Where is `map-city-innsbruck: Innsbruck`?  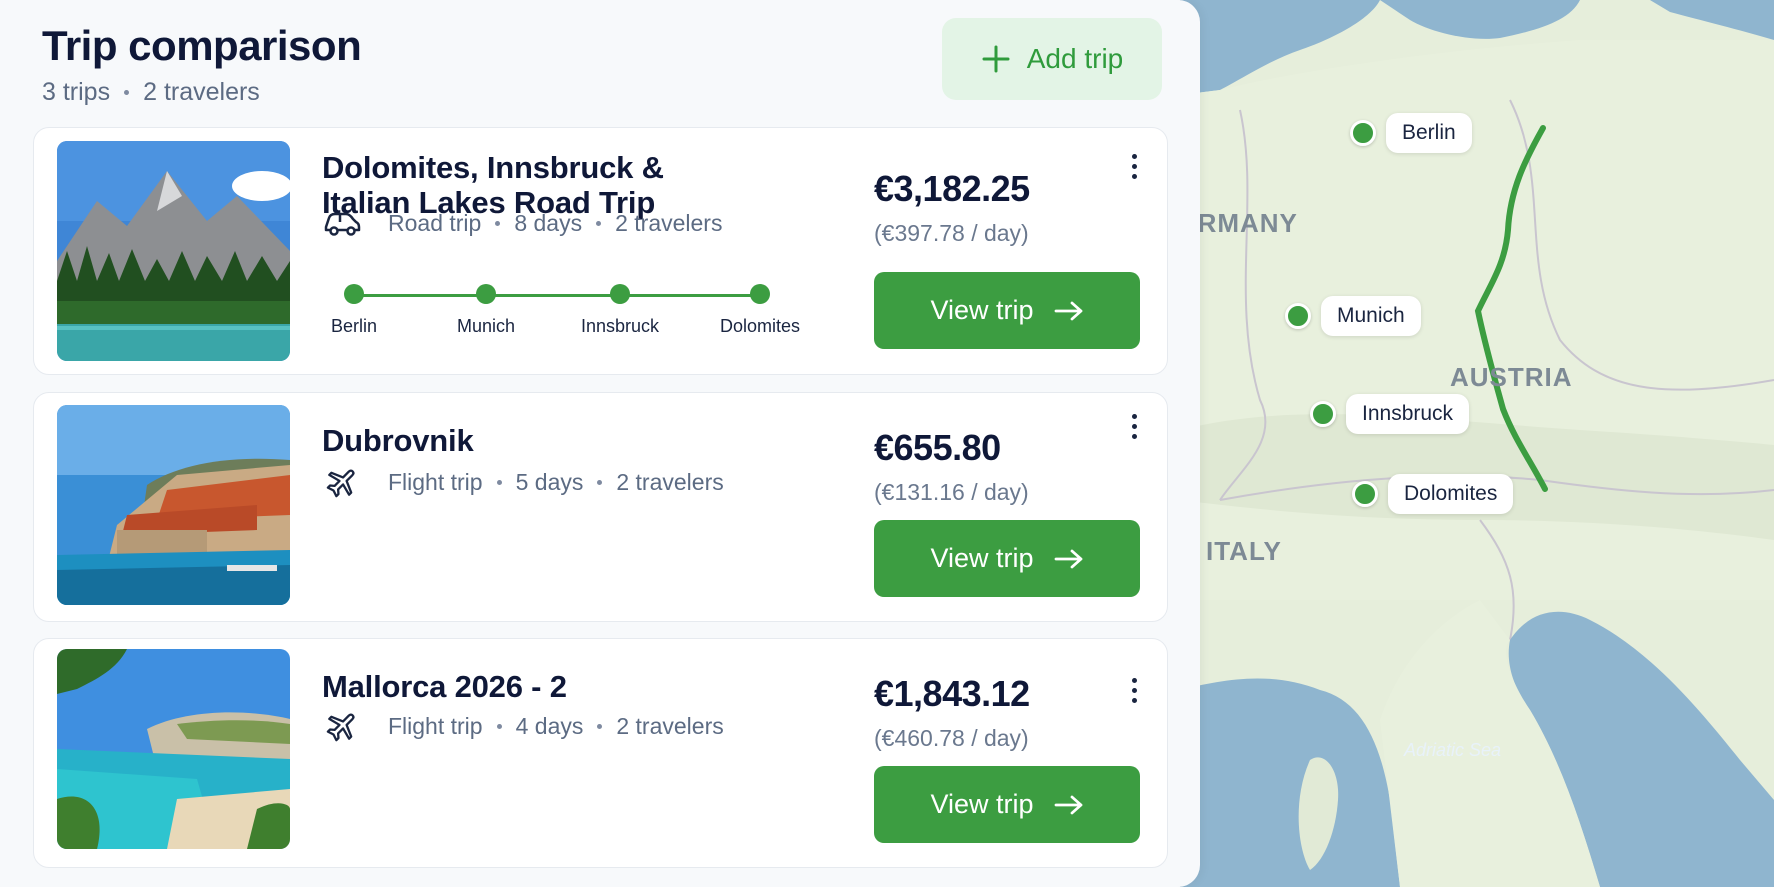
map-city-innsbruck: Innsbruck is located at coordinates (1390, 414).